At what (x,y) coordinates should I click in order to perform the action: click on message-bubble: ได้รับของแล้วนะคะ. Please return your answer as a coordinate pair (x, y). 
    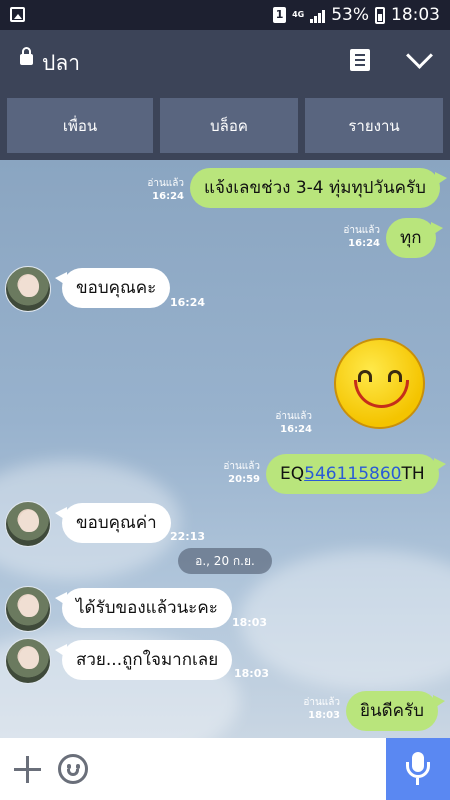
    Looking at the image, I should click on (143, 608).